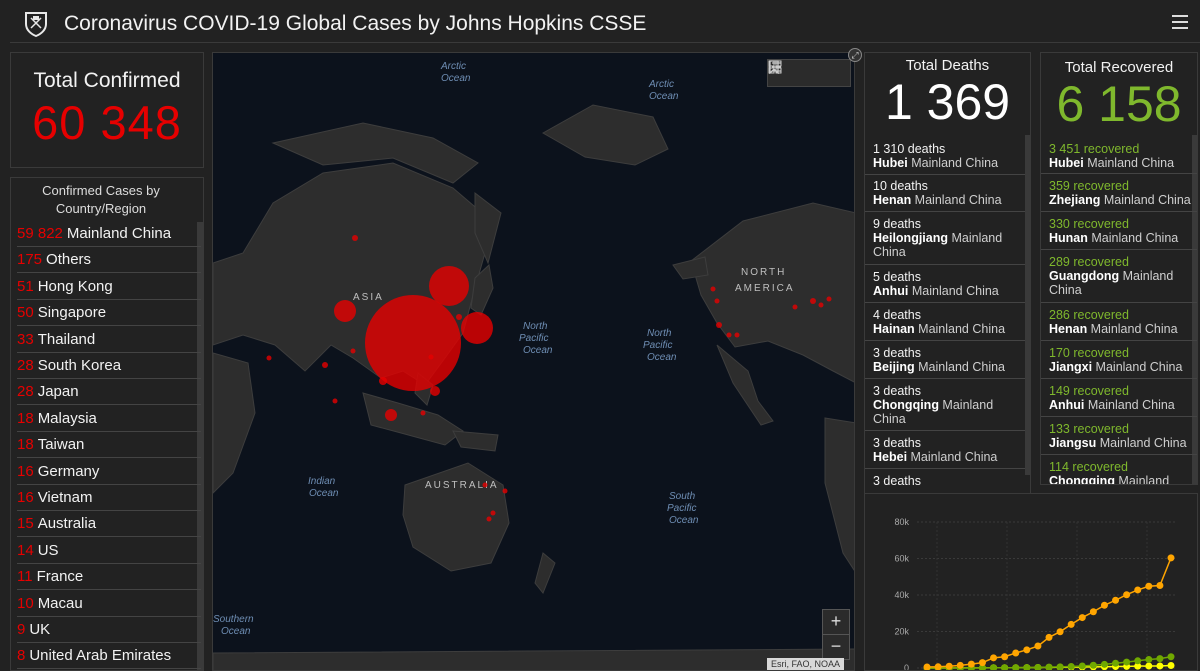 The width and height of the screenshot is (1200, 671). Describe the element at coordinates (1027, 305) in the screenshot. I see `deaths-list-scrollbar` at that location.